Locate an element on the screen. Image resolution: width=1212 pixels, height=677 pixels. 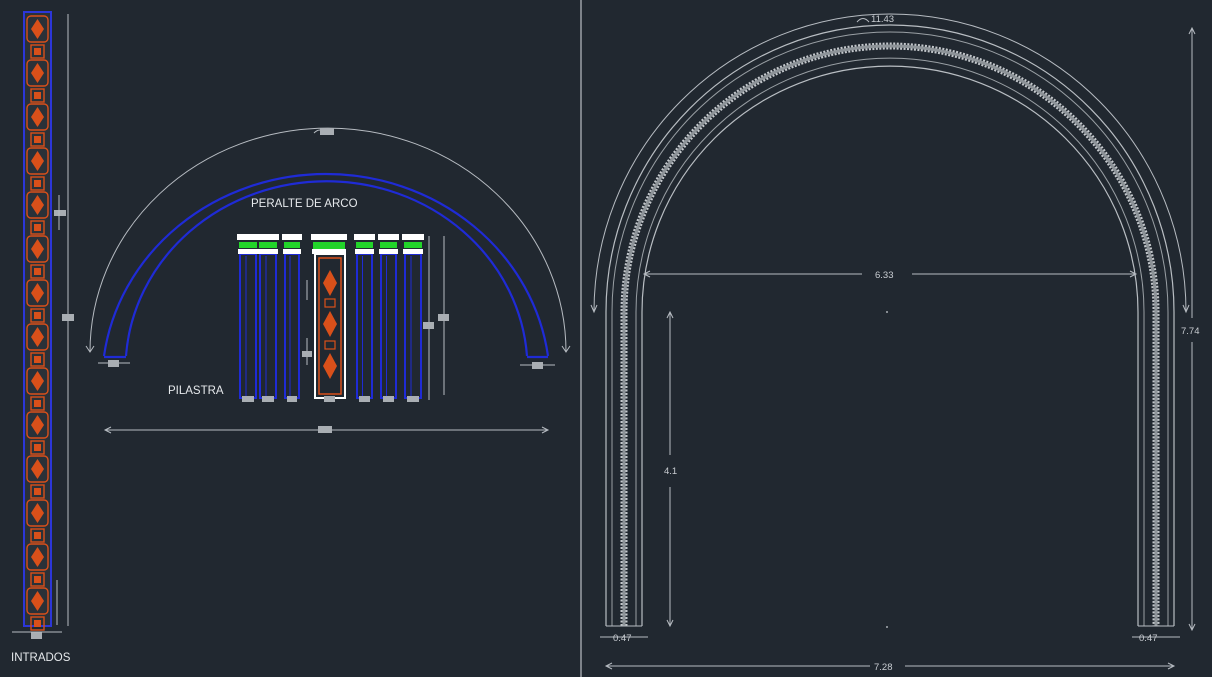
total-width-value: 7.28 is located at coordinates (883, 667).